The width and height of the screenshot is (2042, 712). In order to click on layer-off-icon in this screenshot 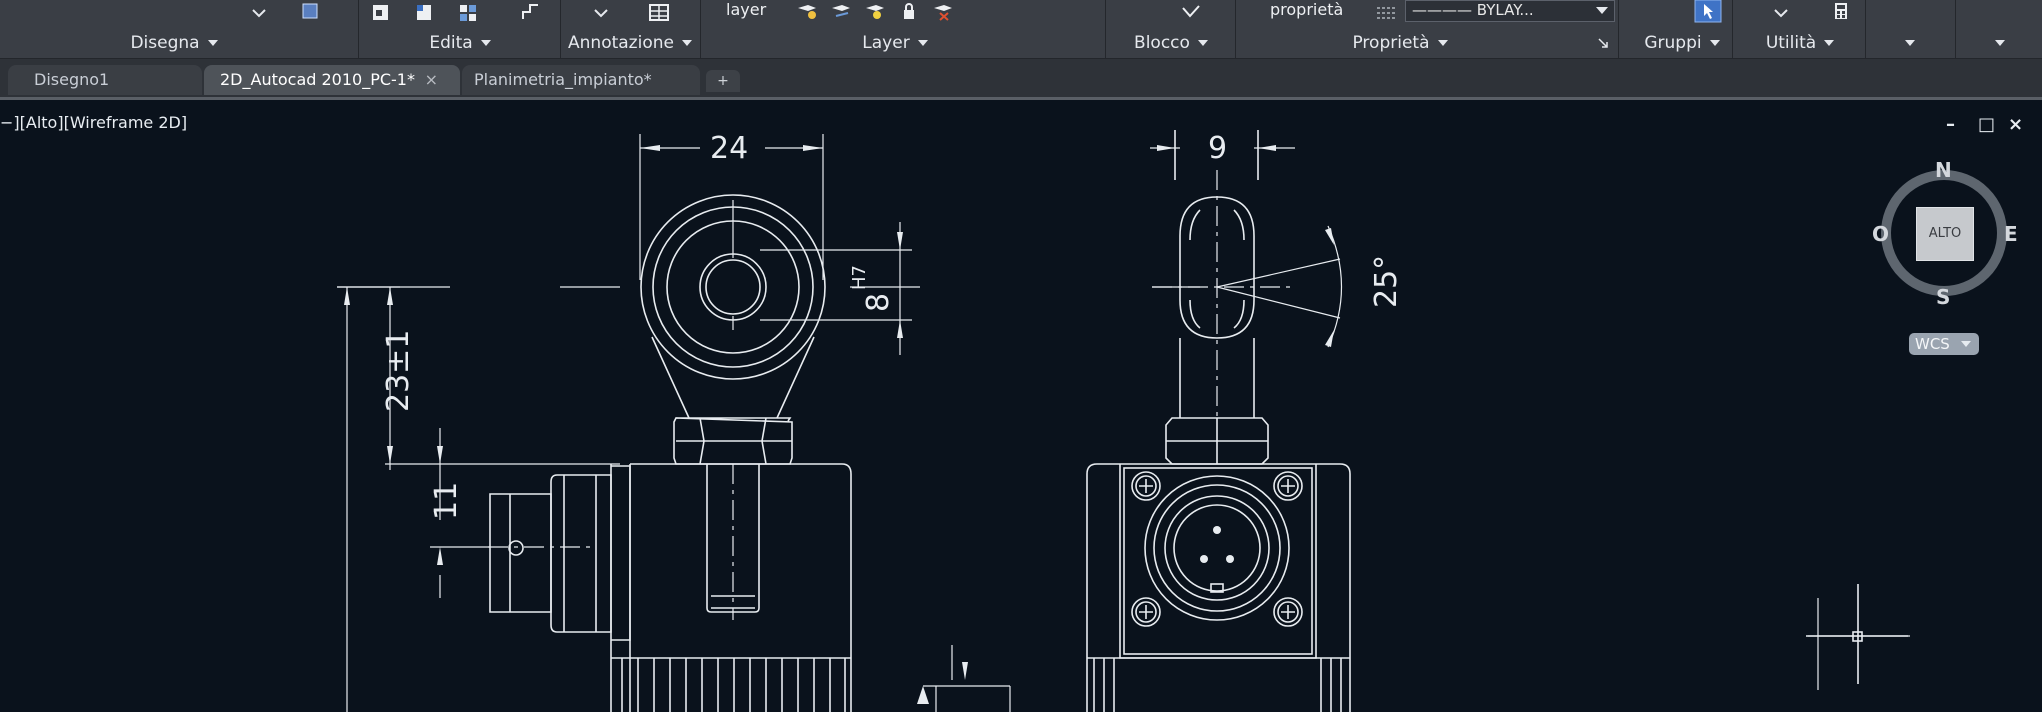, I will do `click(943, 12)`.